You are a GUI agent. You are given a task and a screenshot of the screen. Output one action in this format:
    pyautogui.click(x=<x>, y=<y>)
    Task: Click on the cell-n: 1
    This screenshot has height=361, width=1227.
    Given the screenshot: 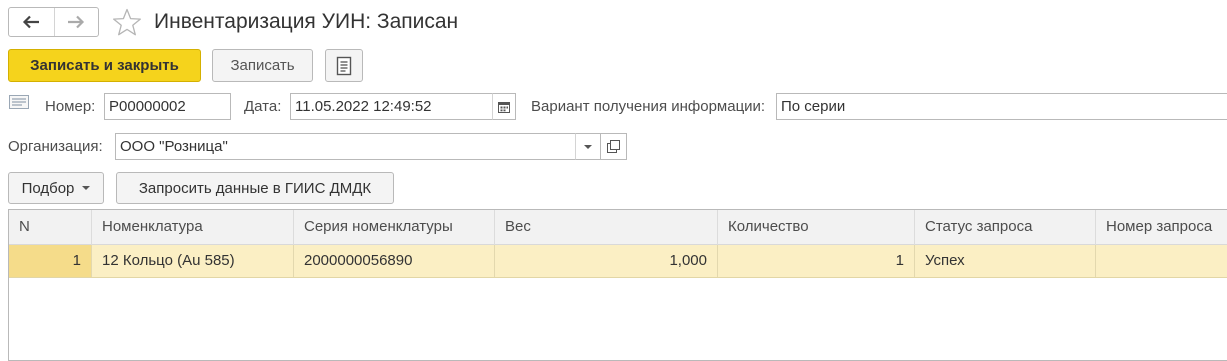 What is the action you would take?
    pyautogui.click(x=50, y=261)
    